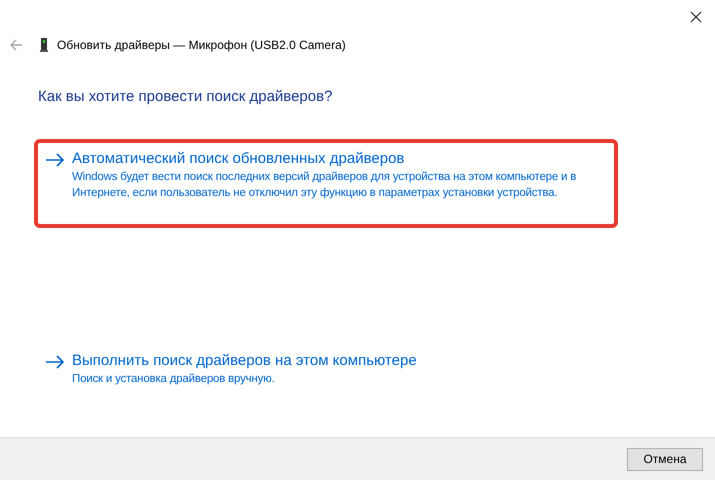 This screenshot has height=480, width=715. What do you see at coordinates (325, 185) in the screenshot?
I see `option-description: Windows будет вести поиск последних версий драйверов для устройства на этом компьютере и в Интернете, если пользователь не отключил эту функцию в параметрах установки устройства.` at bounding box center [325, 185].